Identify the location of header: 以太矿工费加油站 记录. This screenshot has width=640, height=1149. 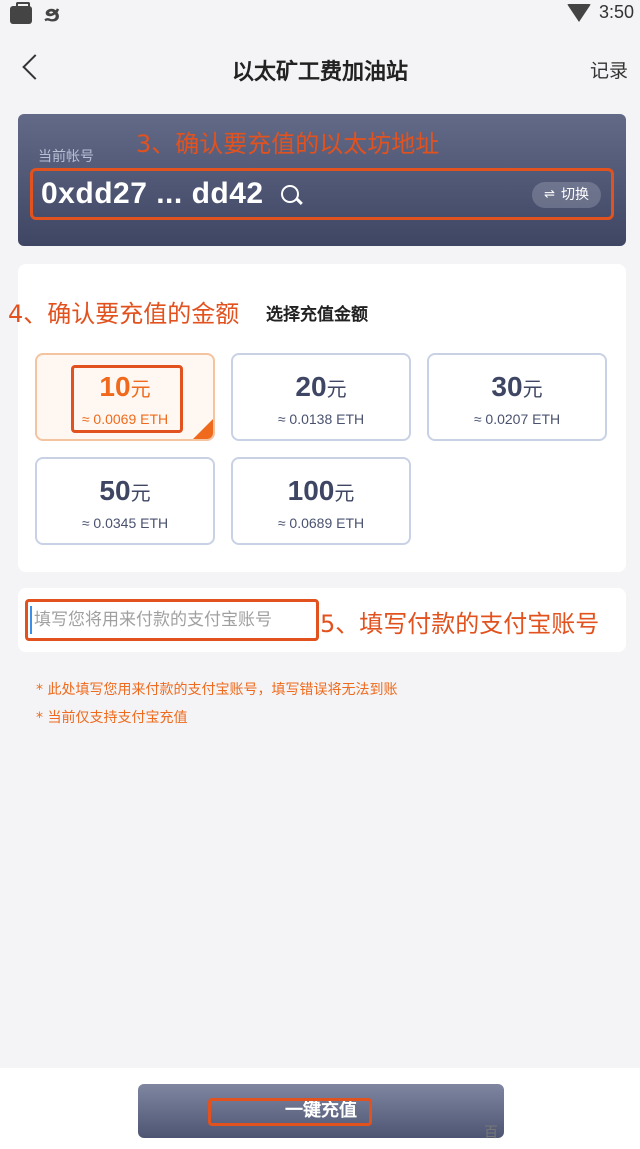
(320, 68).